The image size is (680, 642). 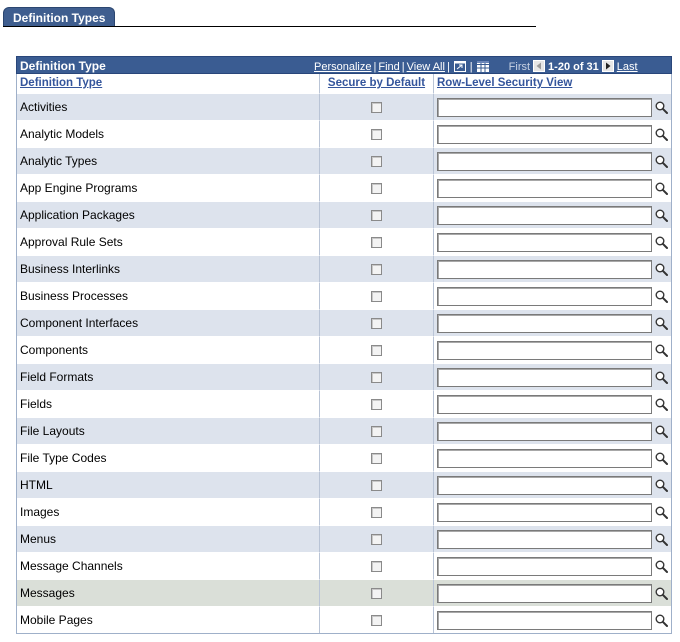 What do you see at coordinates (168, 160) in the screenshot?
I see `definition-type-cell: Analytic Types` at bounding box center [168, 160].